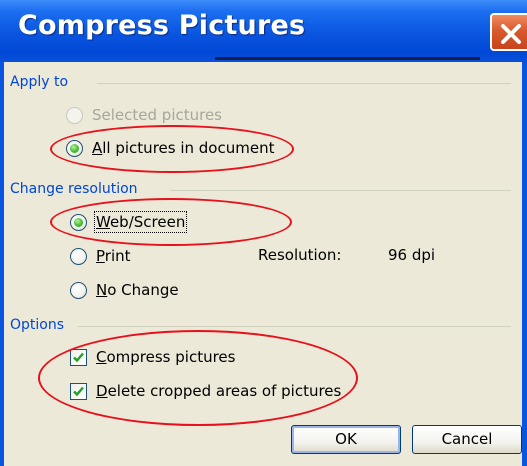 This screenshot has width=527, height=466. I want to click on change-resolution-group-label: Change resolution, so click(74, 189).